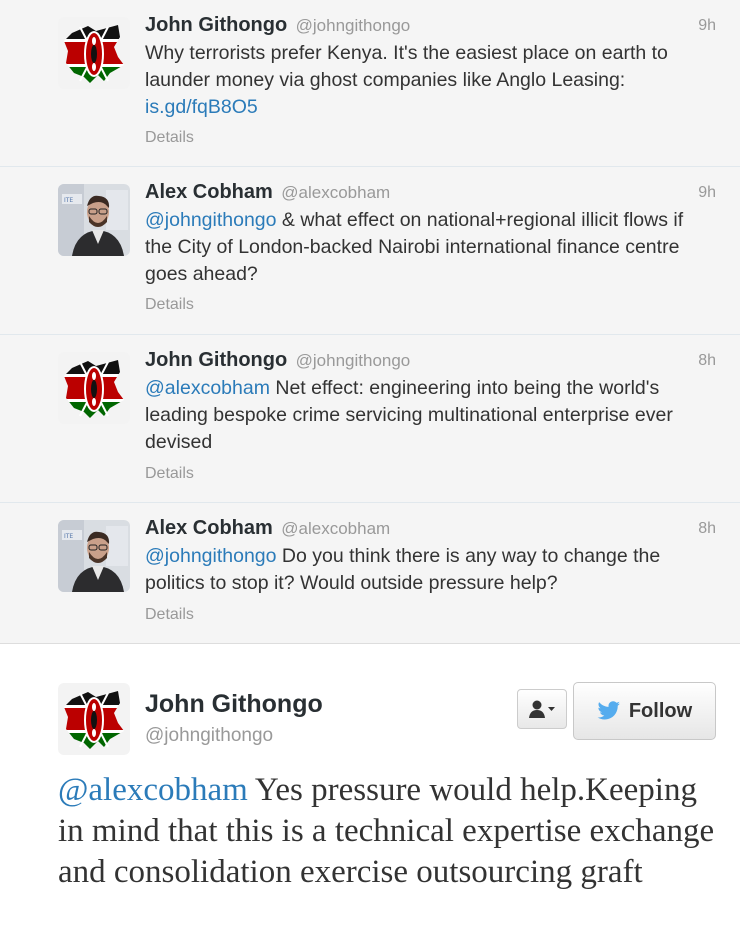 The height and width of the screenshot is (952, 740). Describe the element at coordinates (432, 194) in the screenshot. I see `tweet-header: Alex Cobham @alexcobham 9h` at that location.